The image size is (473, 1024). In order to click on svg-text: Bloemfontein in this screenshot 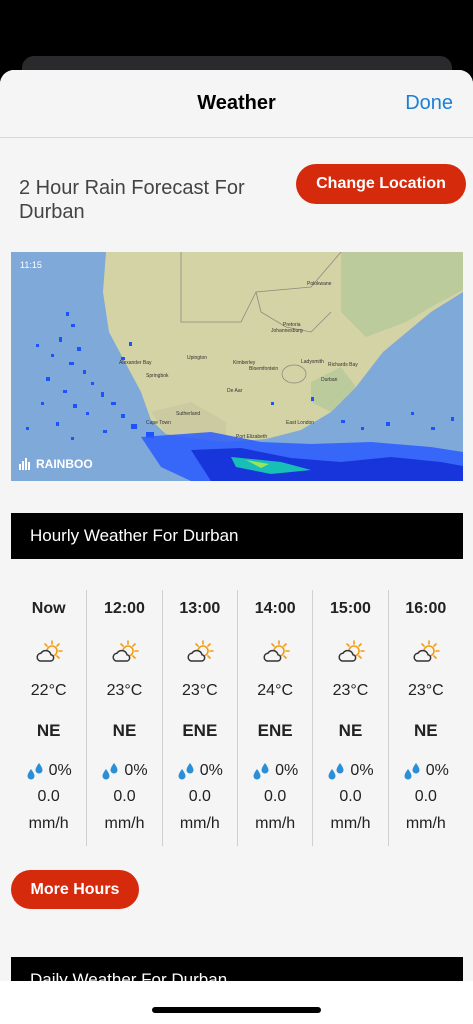, I will do `click(263, 369)`.